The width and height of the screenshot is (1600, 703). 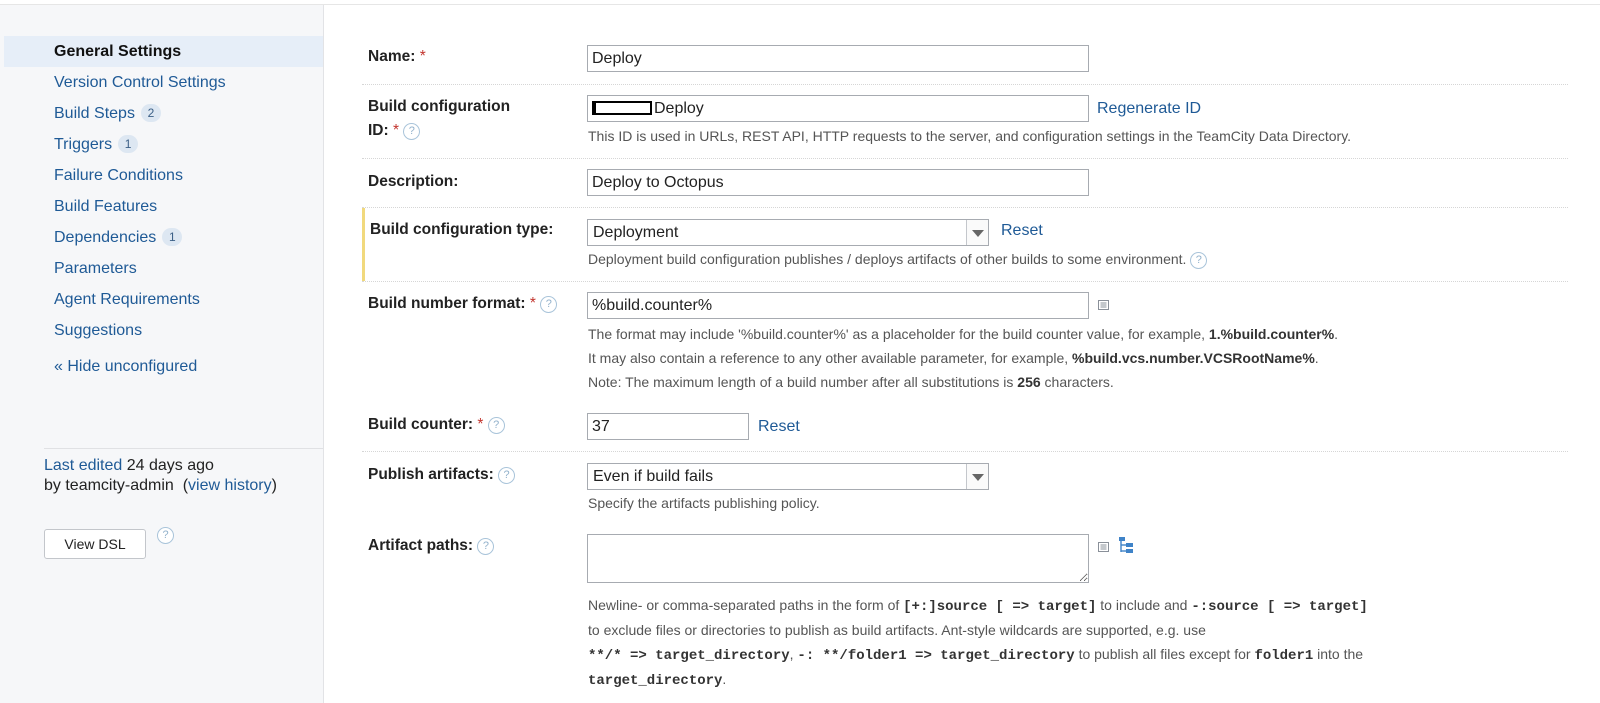 What do you see at coordinates (1126, 545) in the screenshot?
I see `file-tree-icon` at bounding box center [1126, 545].